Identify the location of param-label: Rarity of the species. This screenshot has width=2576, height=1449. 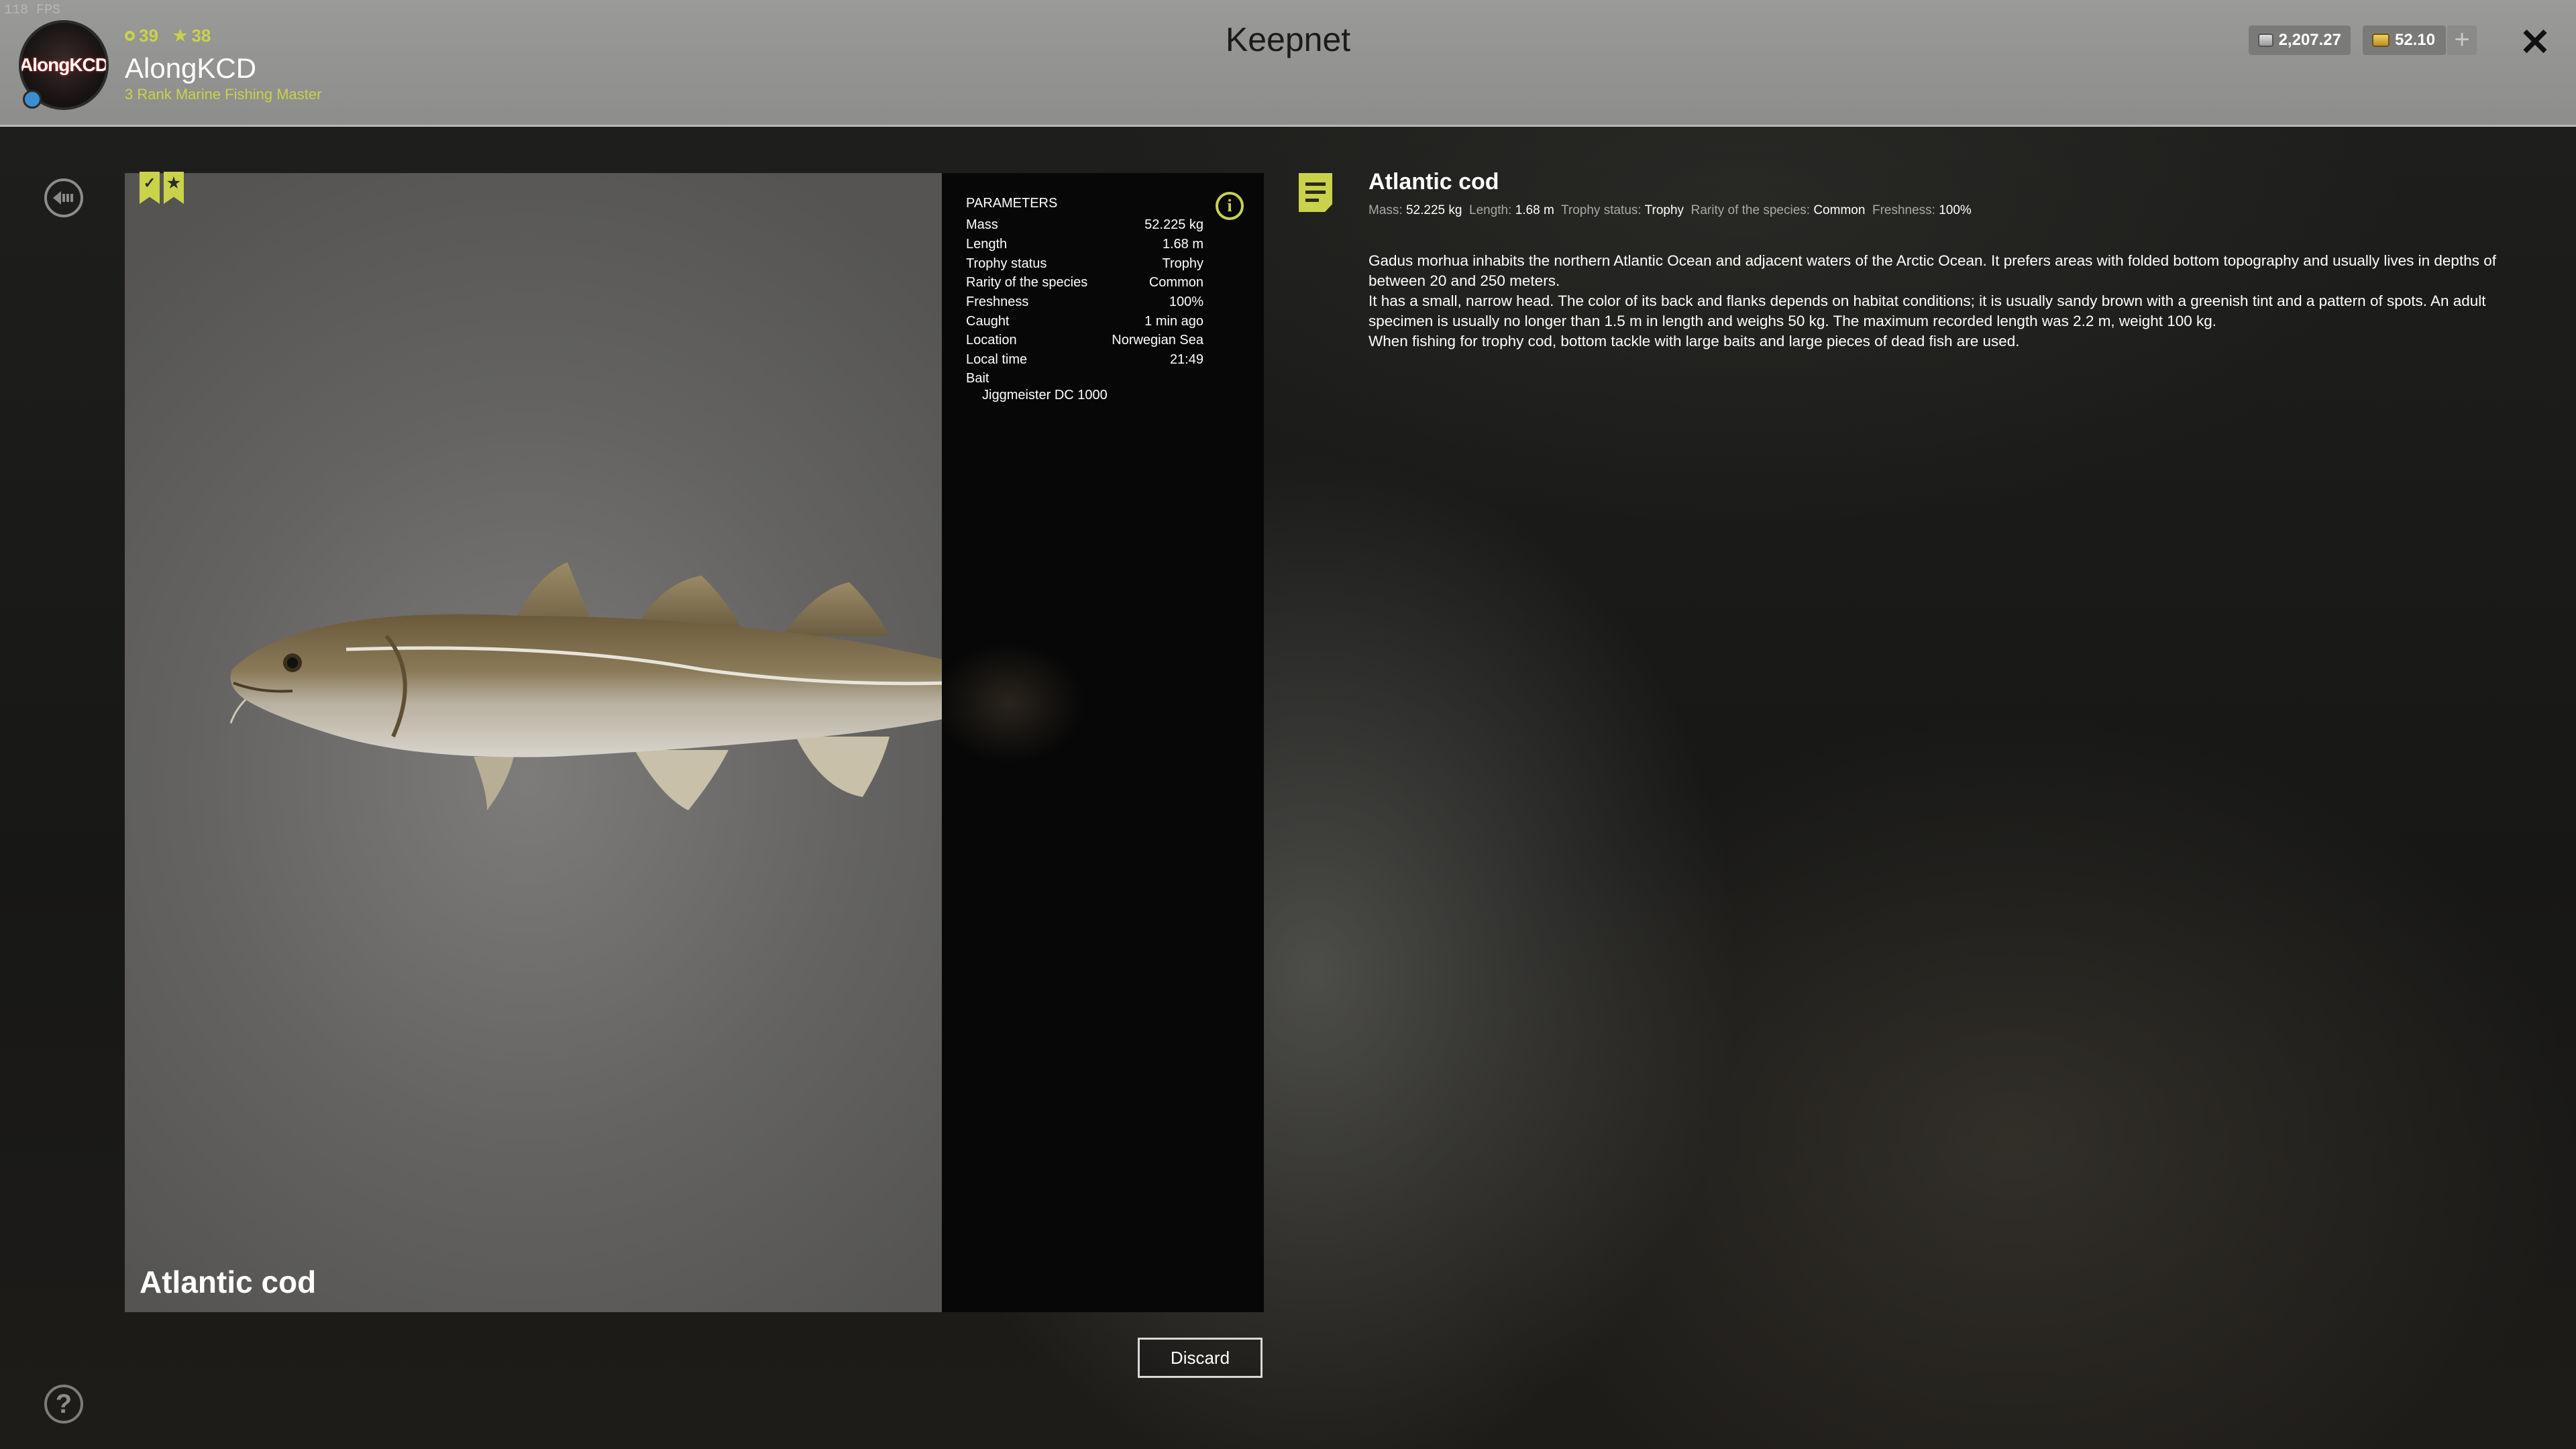
(1027, 282).